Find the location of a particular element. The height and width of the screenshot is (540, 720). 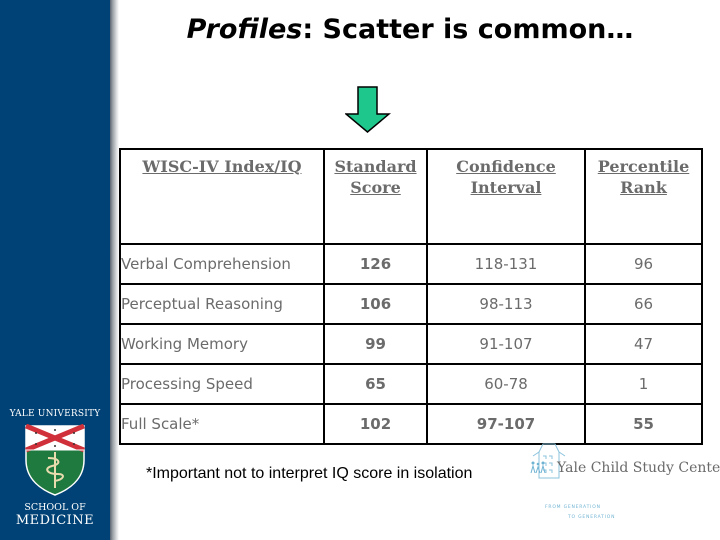

child-study-center-name: Yale Child Study Center is located at coordinates (638, 468).